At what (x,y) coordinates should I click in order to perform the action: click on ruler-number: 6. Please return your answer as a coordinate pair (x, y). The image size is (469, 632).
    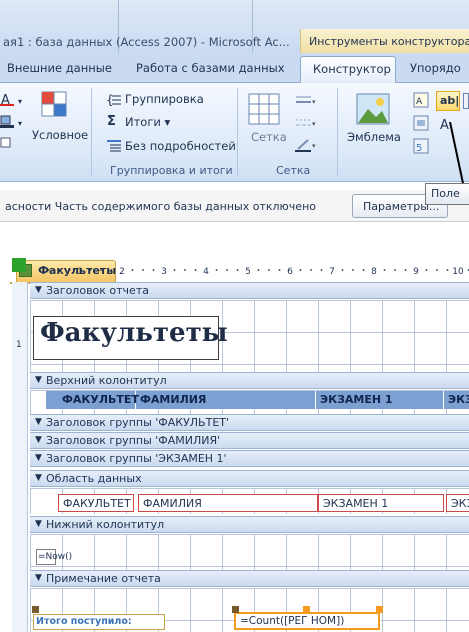
    Looking at the image, I should click on (290, 272).